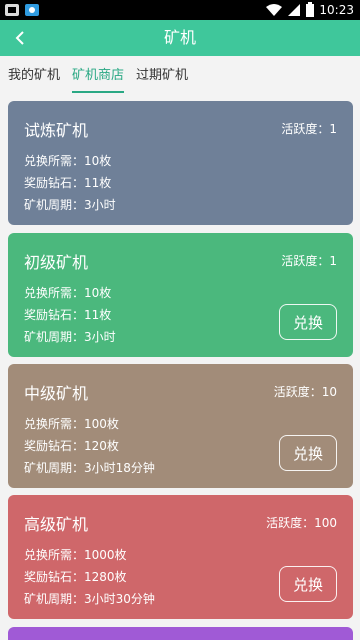 The height and width of the screenshot is (640, 360). I want to click on status-time: 10:23, so click(336, 10).